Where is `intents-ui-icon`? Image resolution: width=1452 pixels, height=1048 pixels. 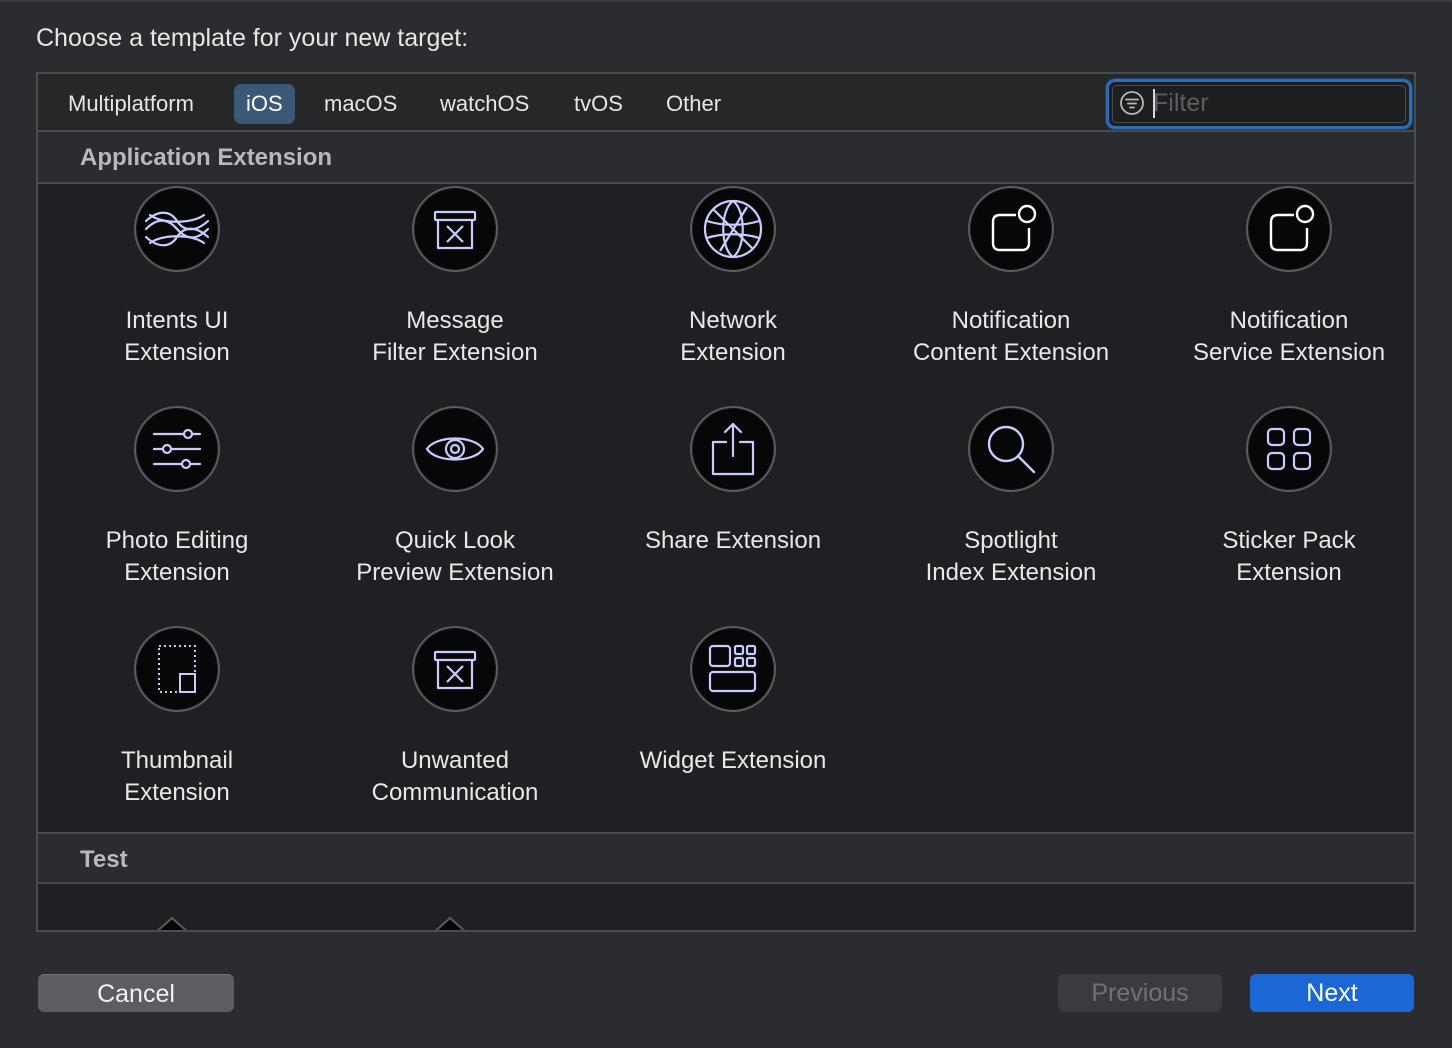
intents-ui-icon is located at coordinates (177, 229).